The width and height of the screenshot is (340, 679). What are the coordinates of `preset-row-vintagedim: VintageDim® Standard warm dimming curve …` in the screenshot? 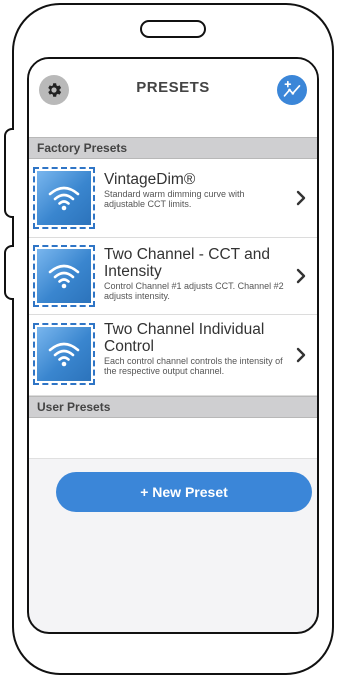 It's located at (173, 198).